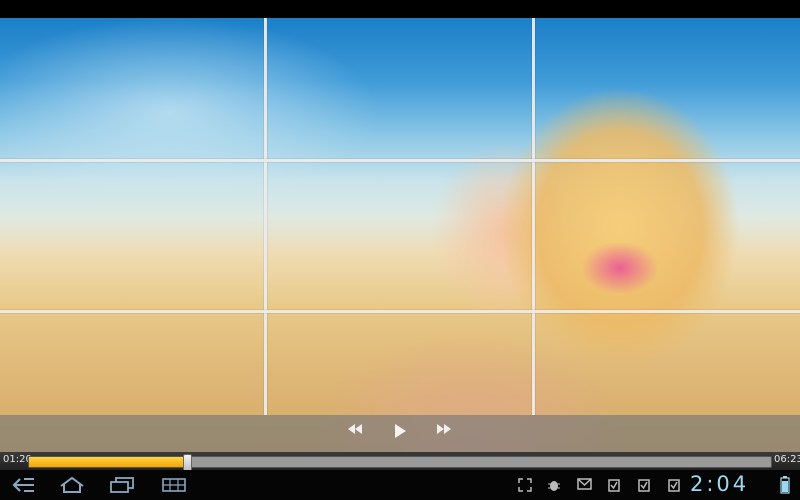 This screenshot has height=500, width=800. I want to click on seek-strip: 01:20 06:23, so click(400, 462).